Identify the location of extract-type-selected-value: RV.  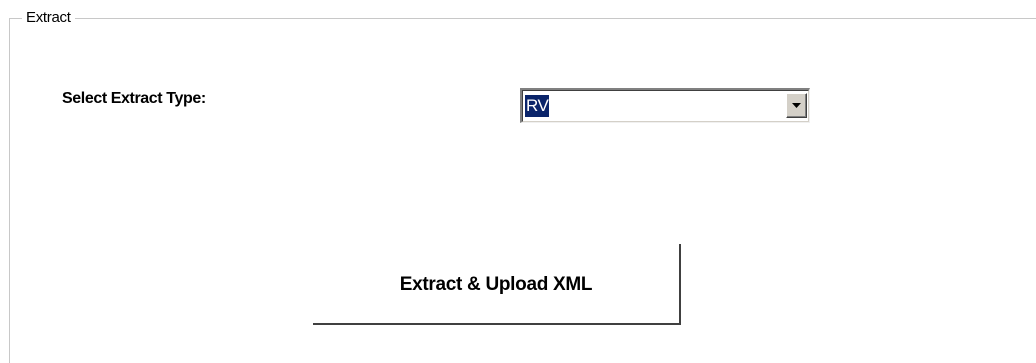
(537, 106).